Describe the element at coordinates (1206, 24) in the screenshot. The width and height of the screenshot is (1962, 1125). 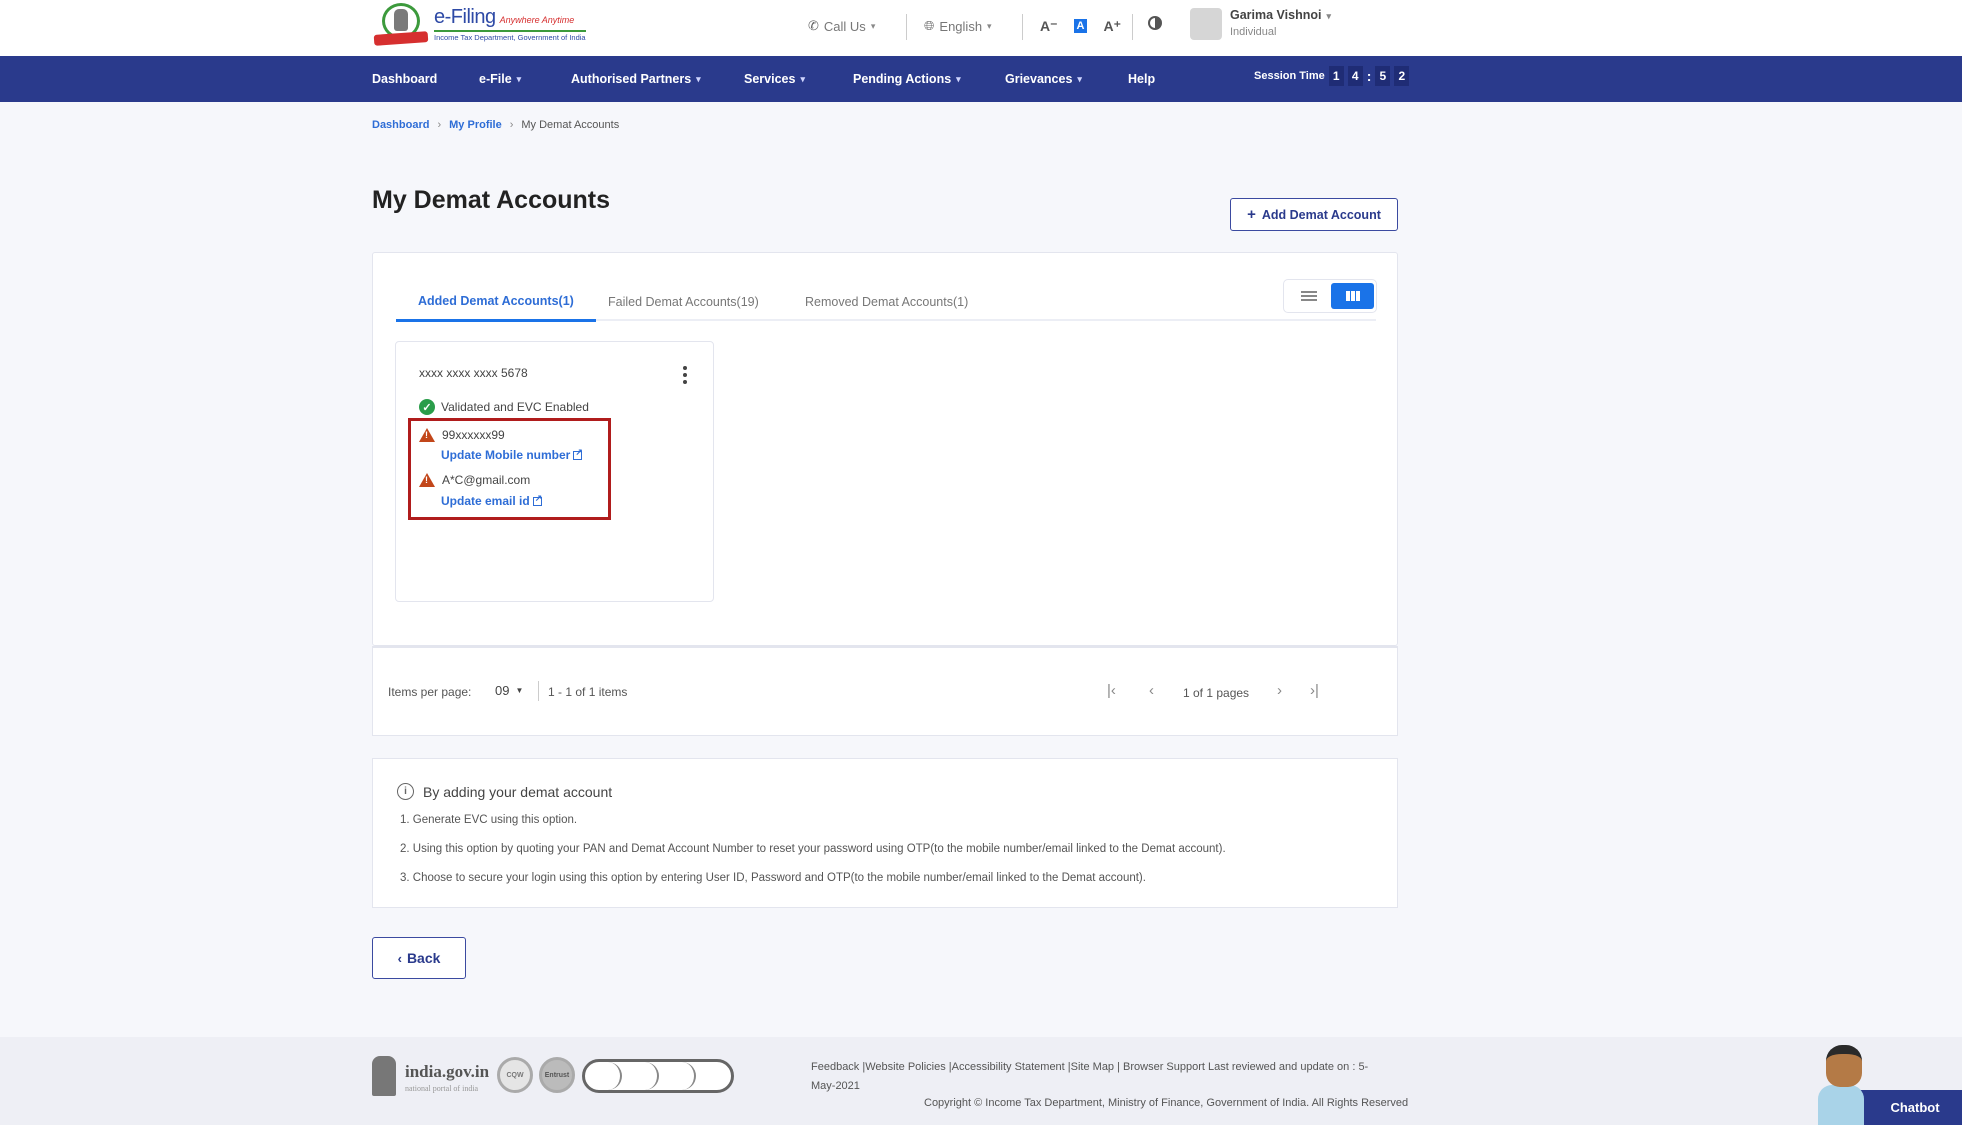
I see `avatar` at that location.